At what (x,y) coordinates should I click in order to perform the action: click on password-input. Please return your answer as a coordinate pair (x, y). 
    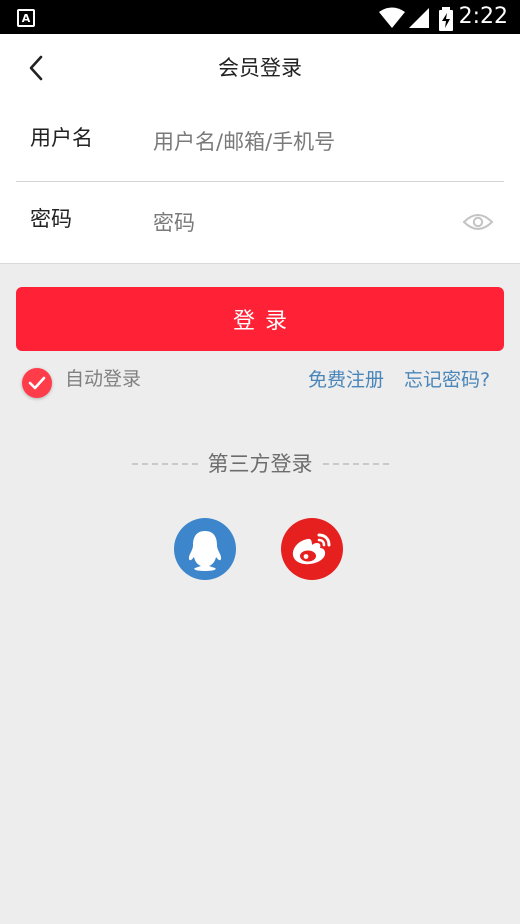
    Looking at the image, I should click on (298, 223).